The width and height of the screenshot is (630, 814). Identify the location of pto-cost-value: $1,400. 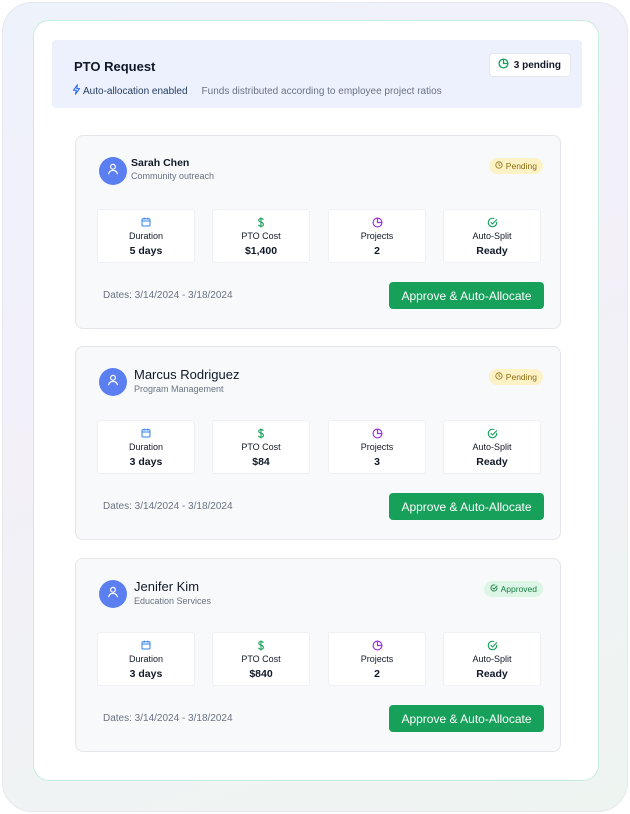
(261, 251).